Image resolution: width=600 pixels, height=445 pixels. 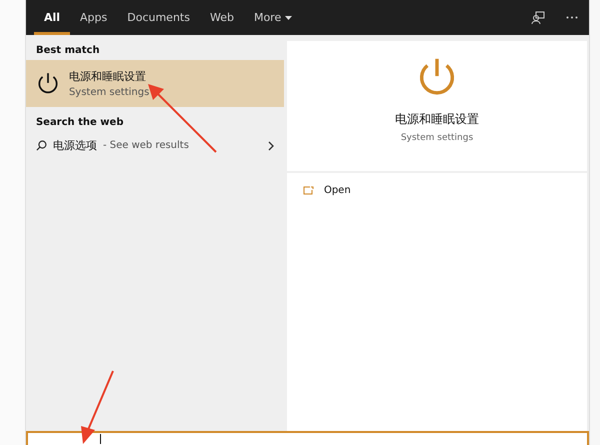 I want to click on more-icon, so click(x=572, y=17).